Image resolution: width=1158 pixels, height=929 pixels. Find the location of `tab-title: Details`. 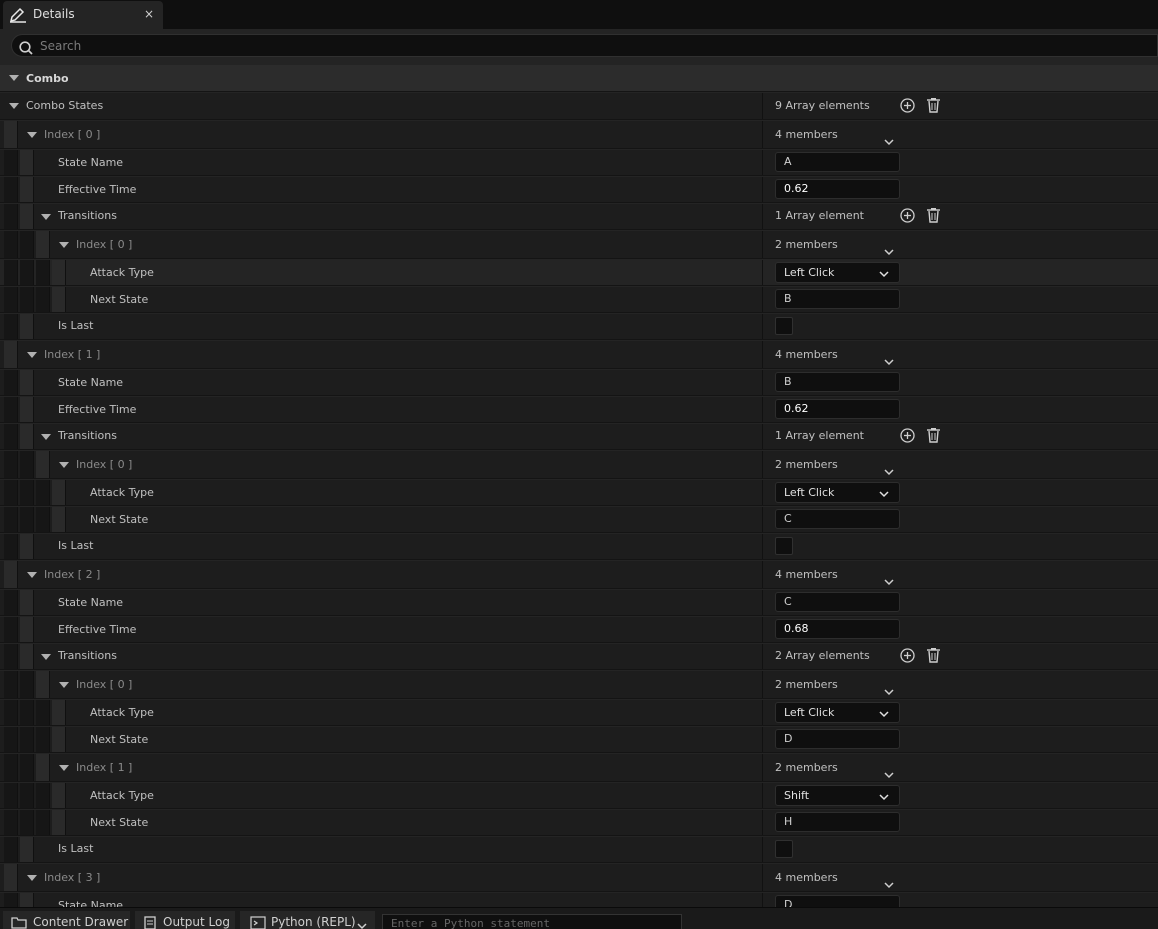

tab-title: Details is located at coordinates (54, 14).